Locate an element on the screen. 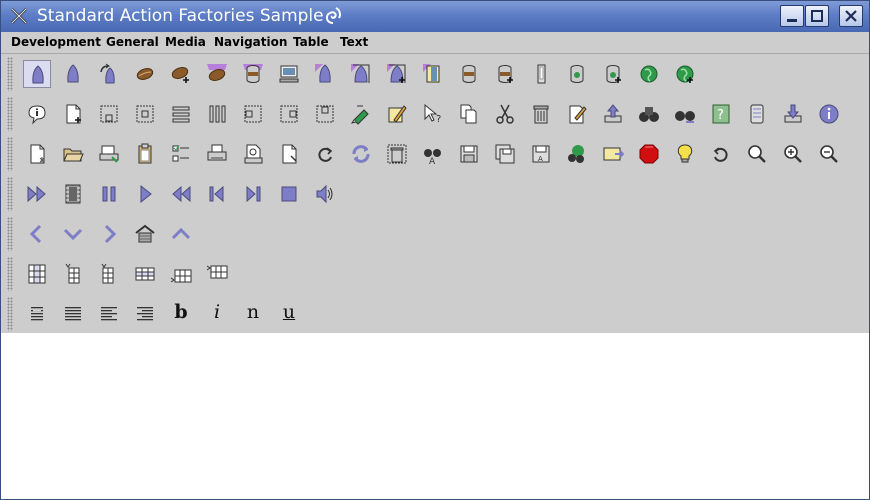 The image size is (870, 500). step-forward-button is located at coordinates (253, 194).